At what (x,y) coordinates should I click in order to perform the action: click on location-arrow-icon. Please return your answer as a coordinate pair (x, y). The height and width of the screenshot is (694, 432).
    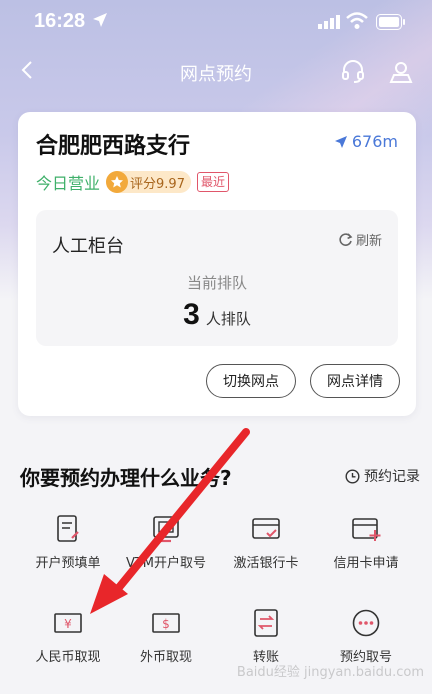
    Looking at the image, I should click on (100, 20).